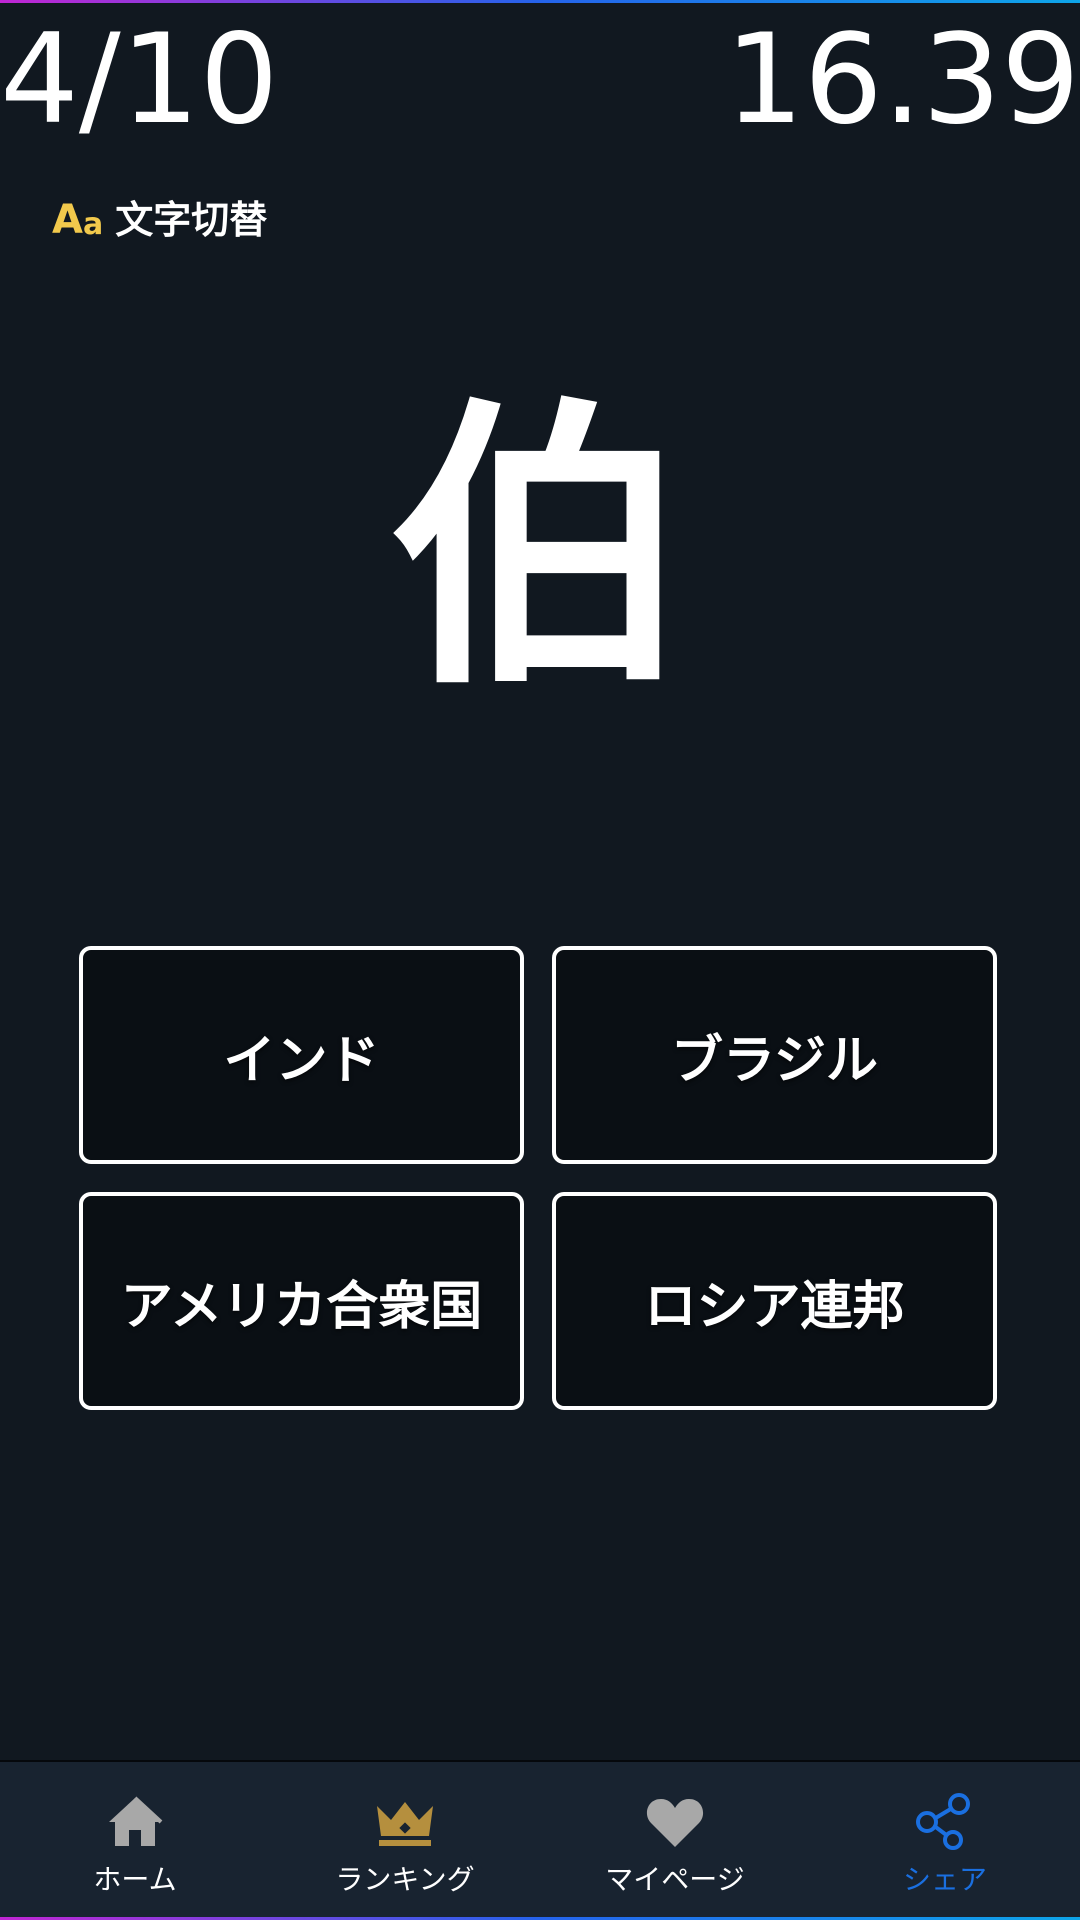 The width and height of the screenshot is (1080, 1920). Describe the element at coordinates (675, 1879) in the screenshot. I see `nav-label-mypage: マイページ` at that location.